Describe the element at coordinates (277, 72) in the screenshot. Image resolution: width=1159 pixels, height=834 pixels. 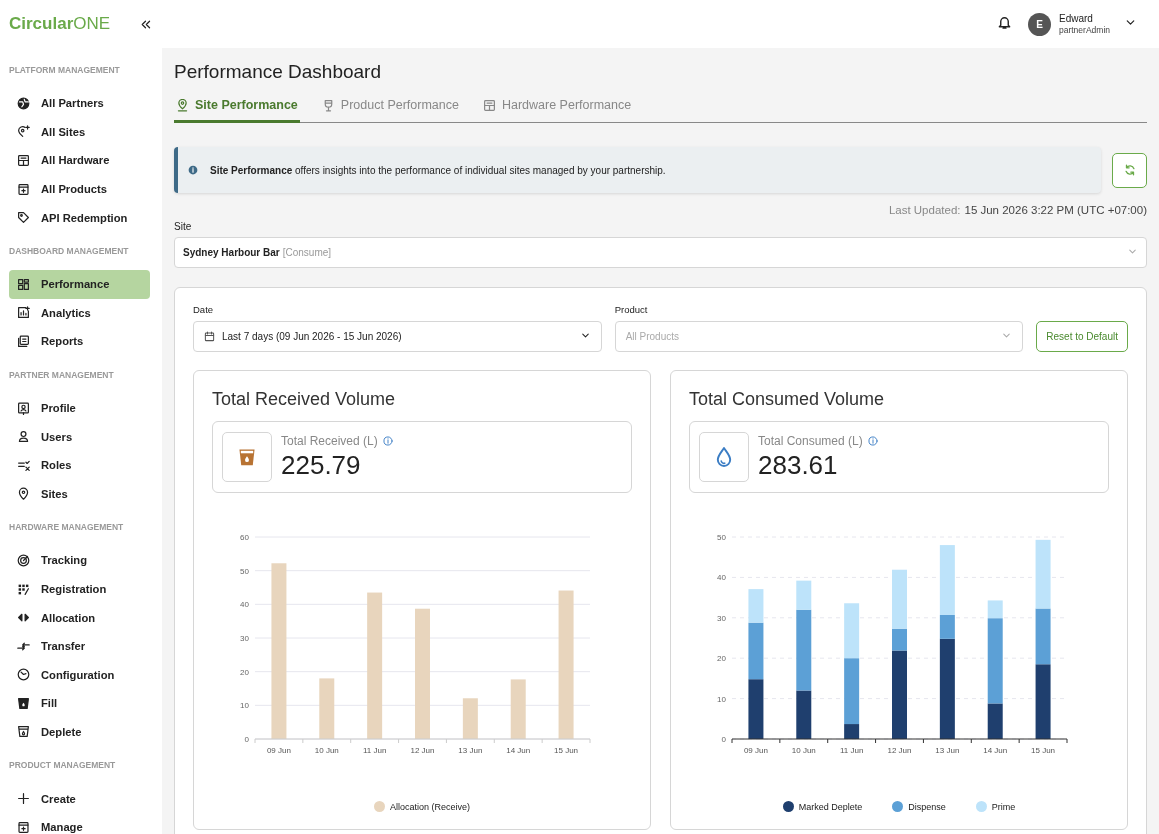
I see `page-title: Performance Dashboard` at that location.